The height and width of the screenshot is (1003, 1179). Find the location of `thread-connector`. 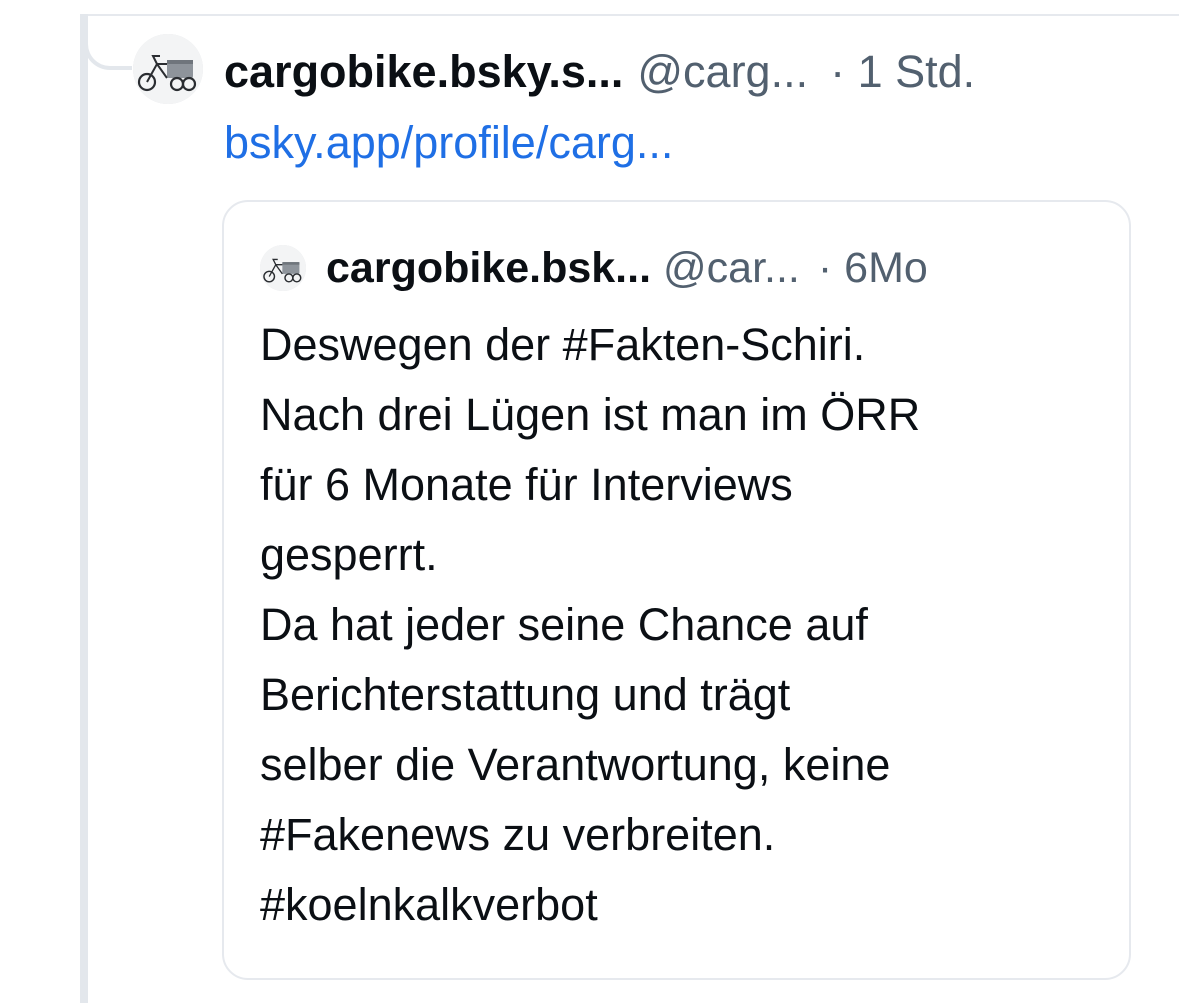

thread-connector is located at coordinates (108, 42).